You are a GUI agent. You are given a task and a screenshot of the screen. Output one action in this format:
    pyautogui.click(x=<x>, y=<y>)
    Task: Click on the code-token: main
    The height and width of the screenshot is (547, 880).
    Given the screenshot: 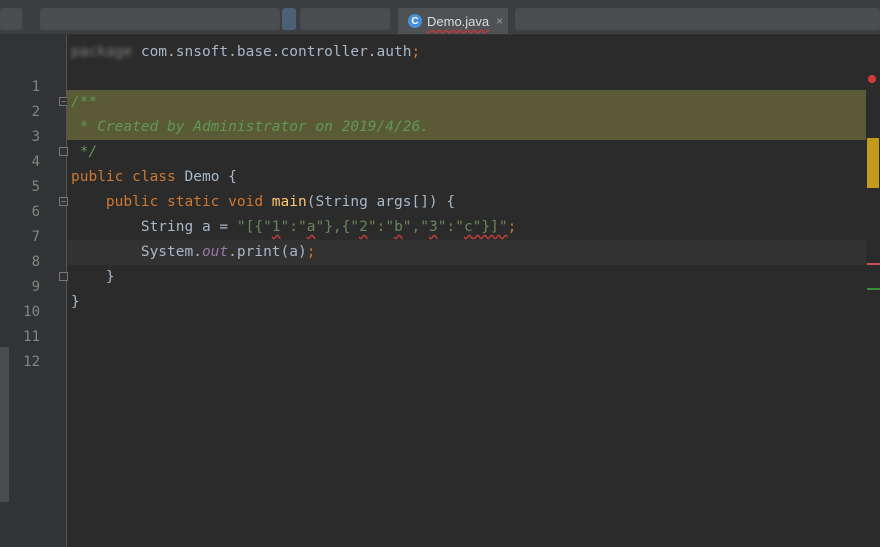 What is the action you would take?
    pyautogui.click(x=289, y=202)
    